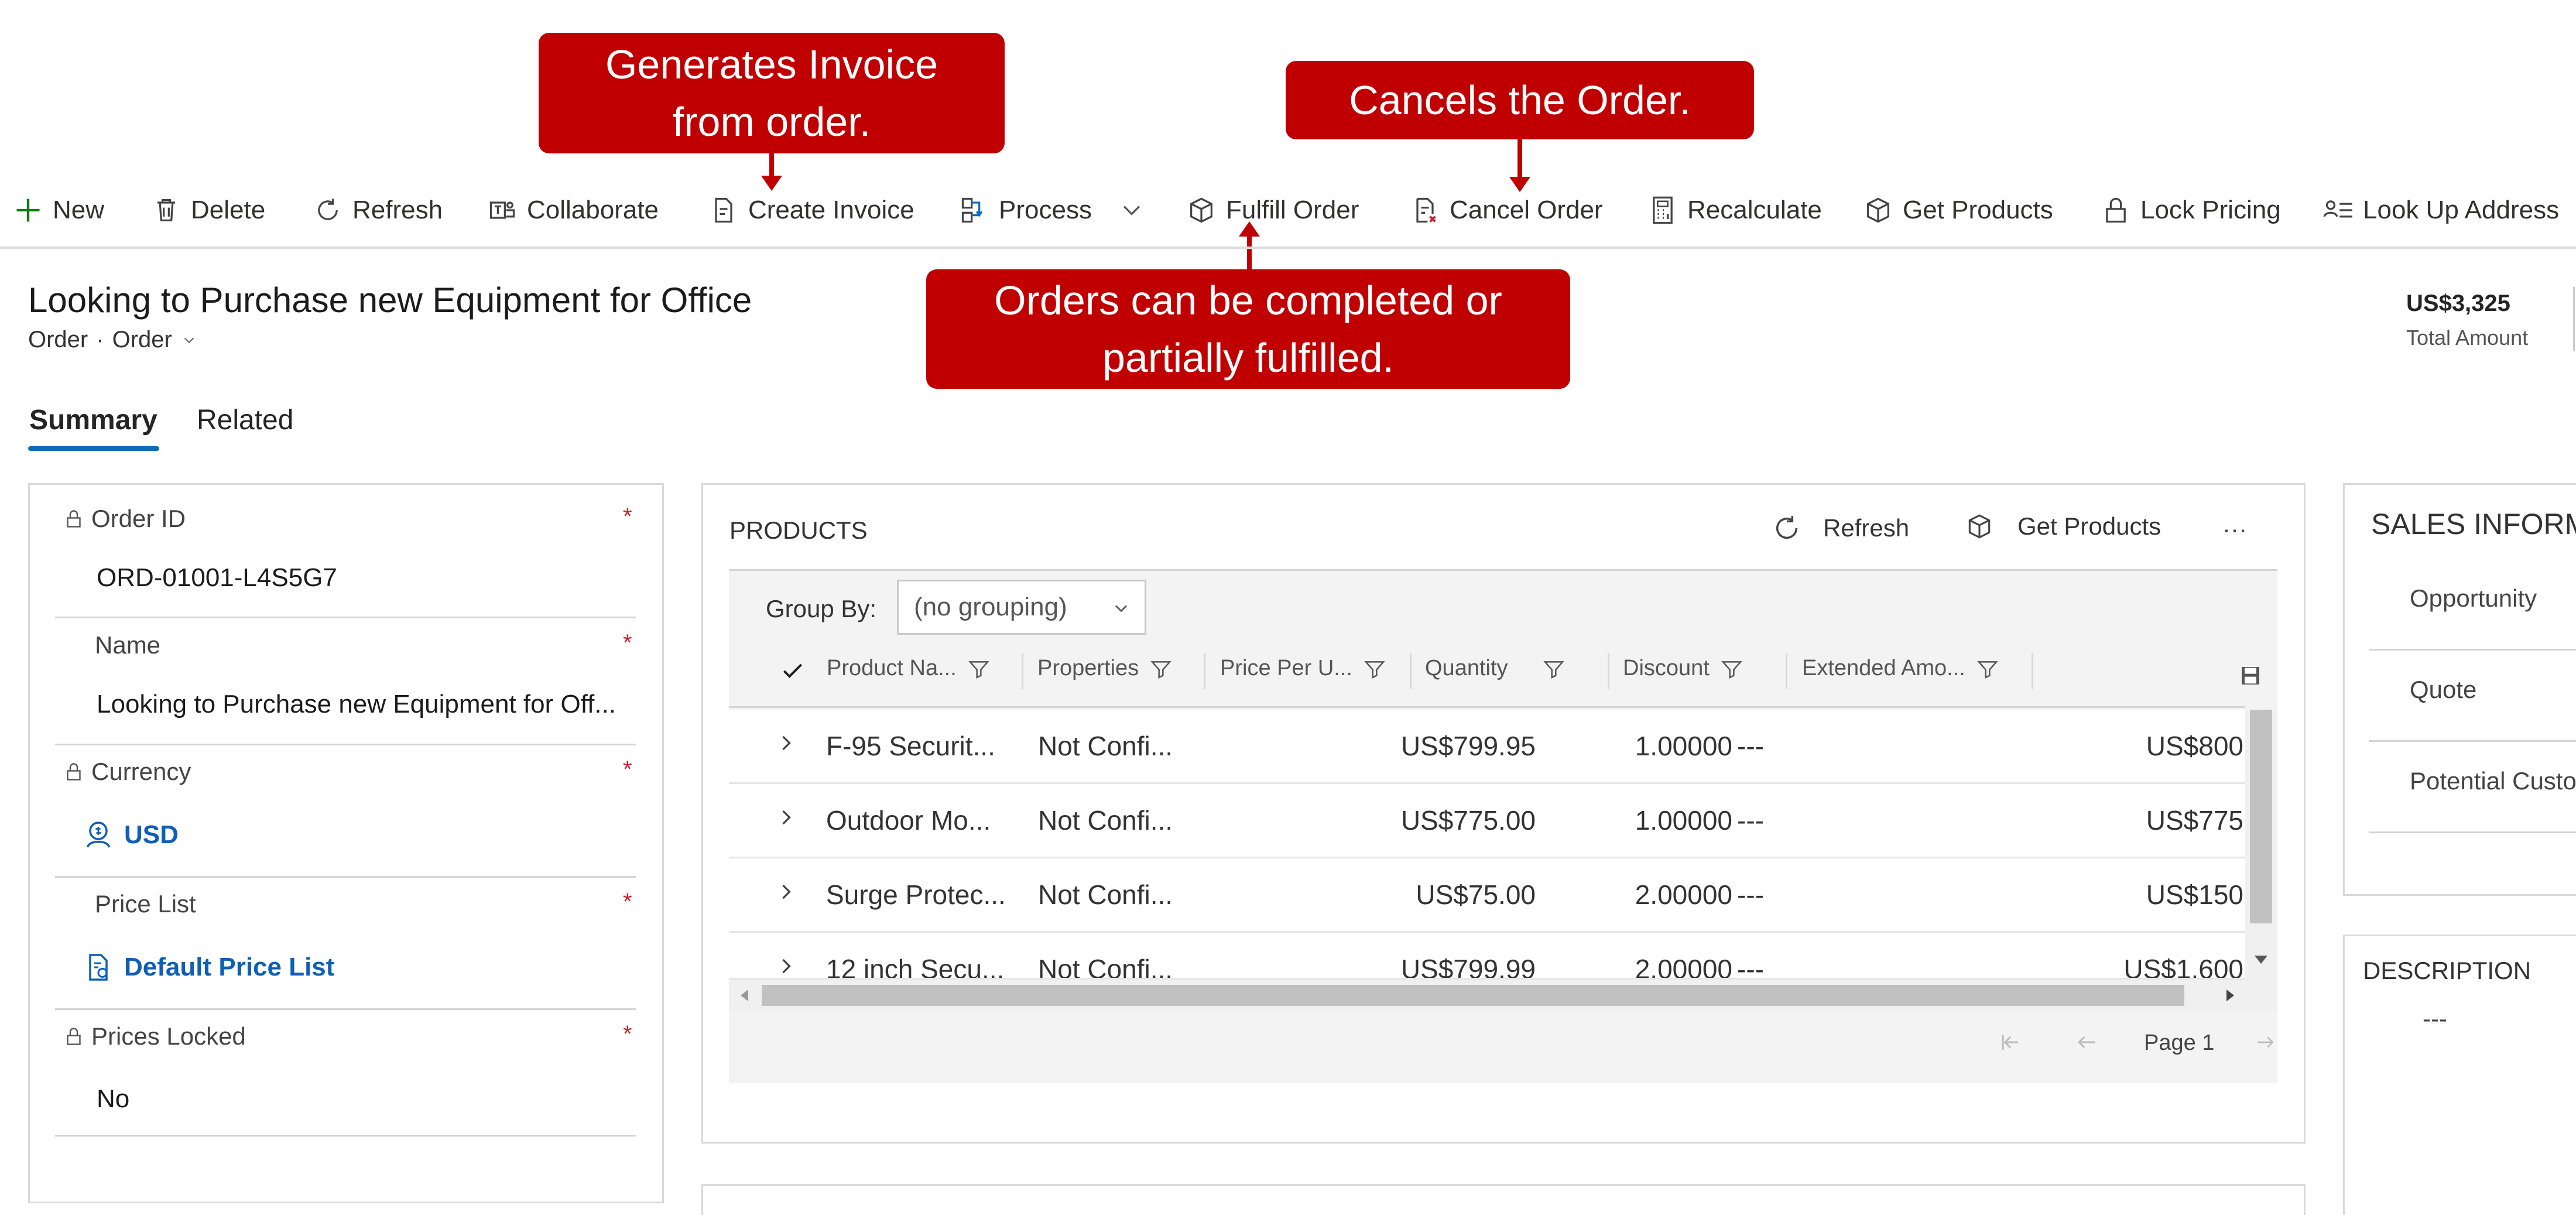 The image size is (2576, 1215). Describe the element at coordinates (2230, 996) in the screenshot. I see `scroll-right-arrow-icon` at that location.